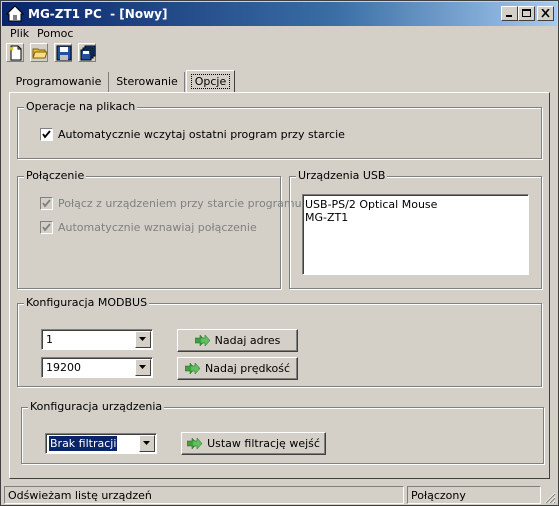 Image resolution: width=559 pixels, height=506 pixels. I want to click on new-file-icon, so click(15, 53).